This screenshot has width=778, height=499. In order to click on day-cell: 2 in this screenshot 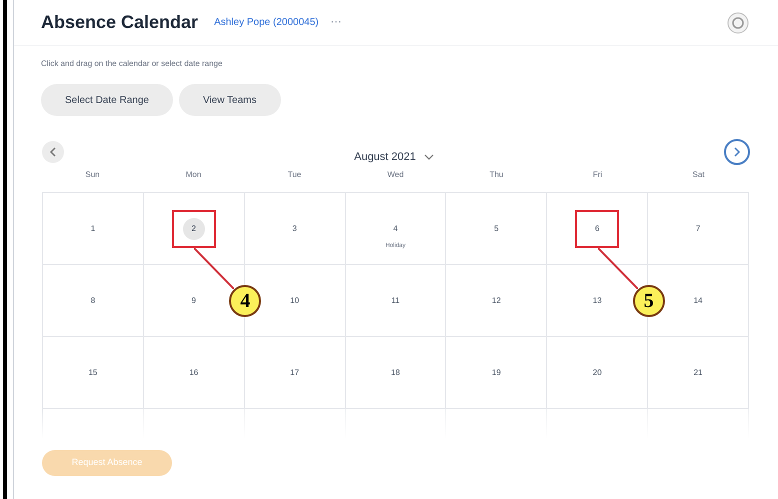, I will do `click(194, 229)`.